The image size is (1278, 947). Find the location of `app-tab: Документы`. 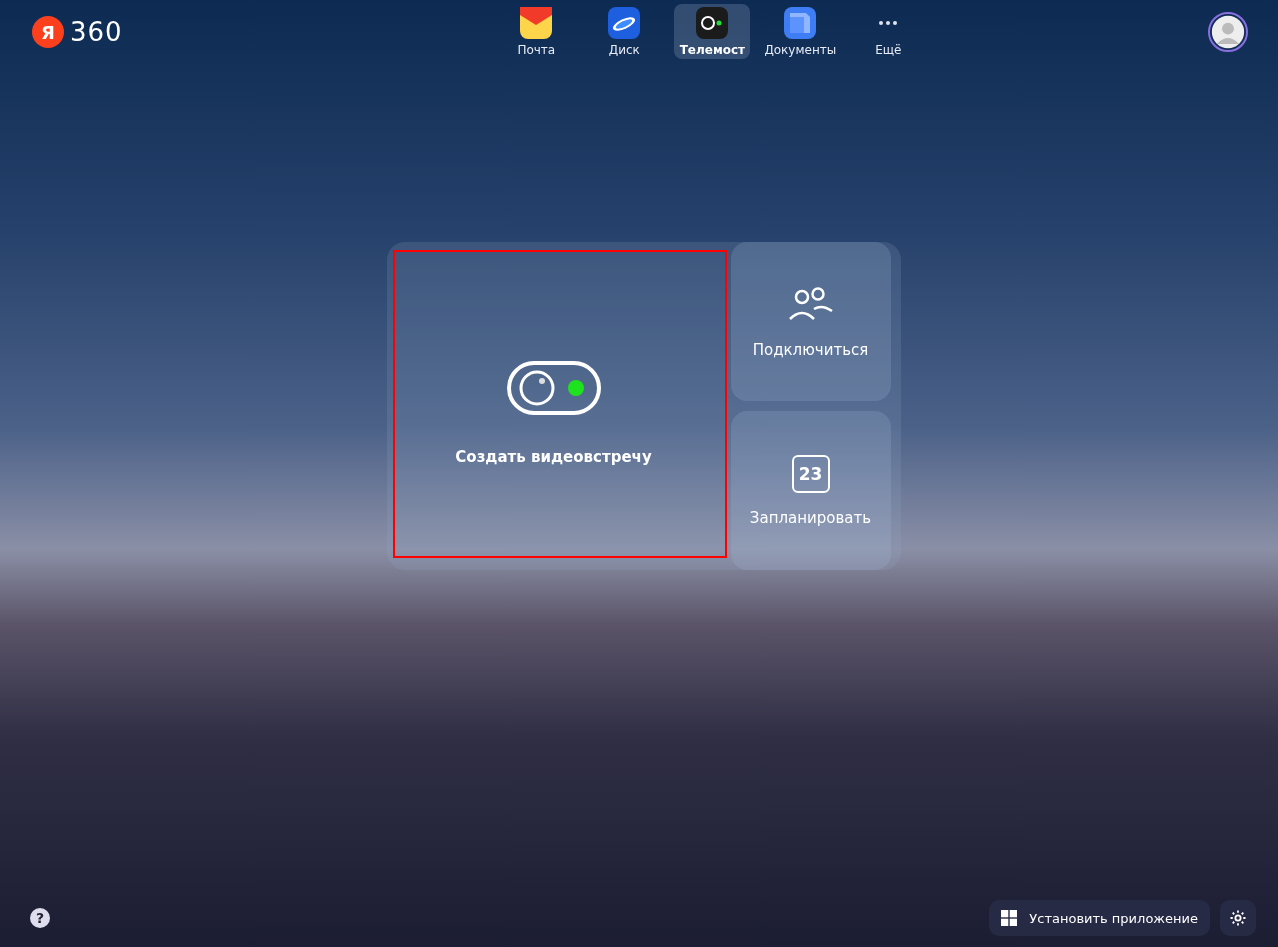

app-tab: Документы is located at coordinates (800, 31).